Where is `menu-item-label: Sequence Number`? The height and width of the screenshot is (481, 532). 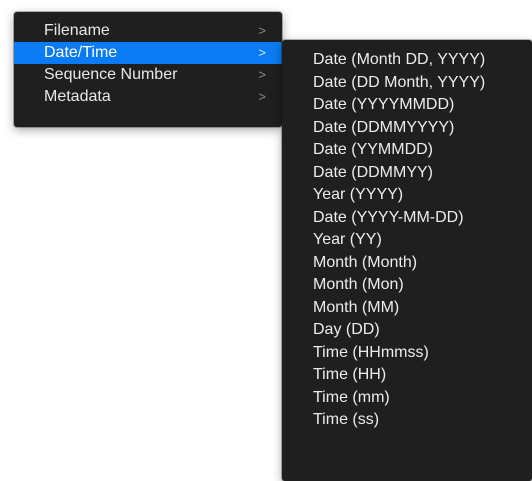
menu-item-label: Sequence Number is located at coordinates (111, 74).